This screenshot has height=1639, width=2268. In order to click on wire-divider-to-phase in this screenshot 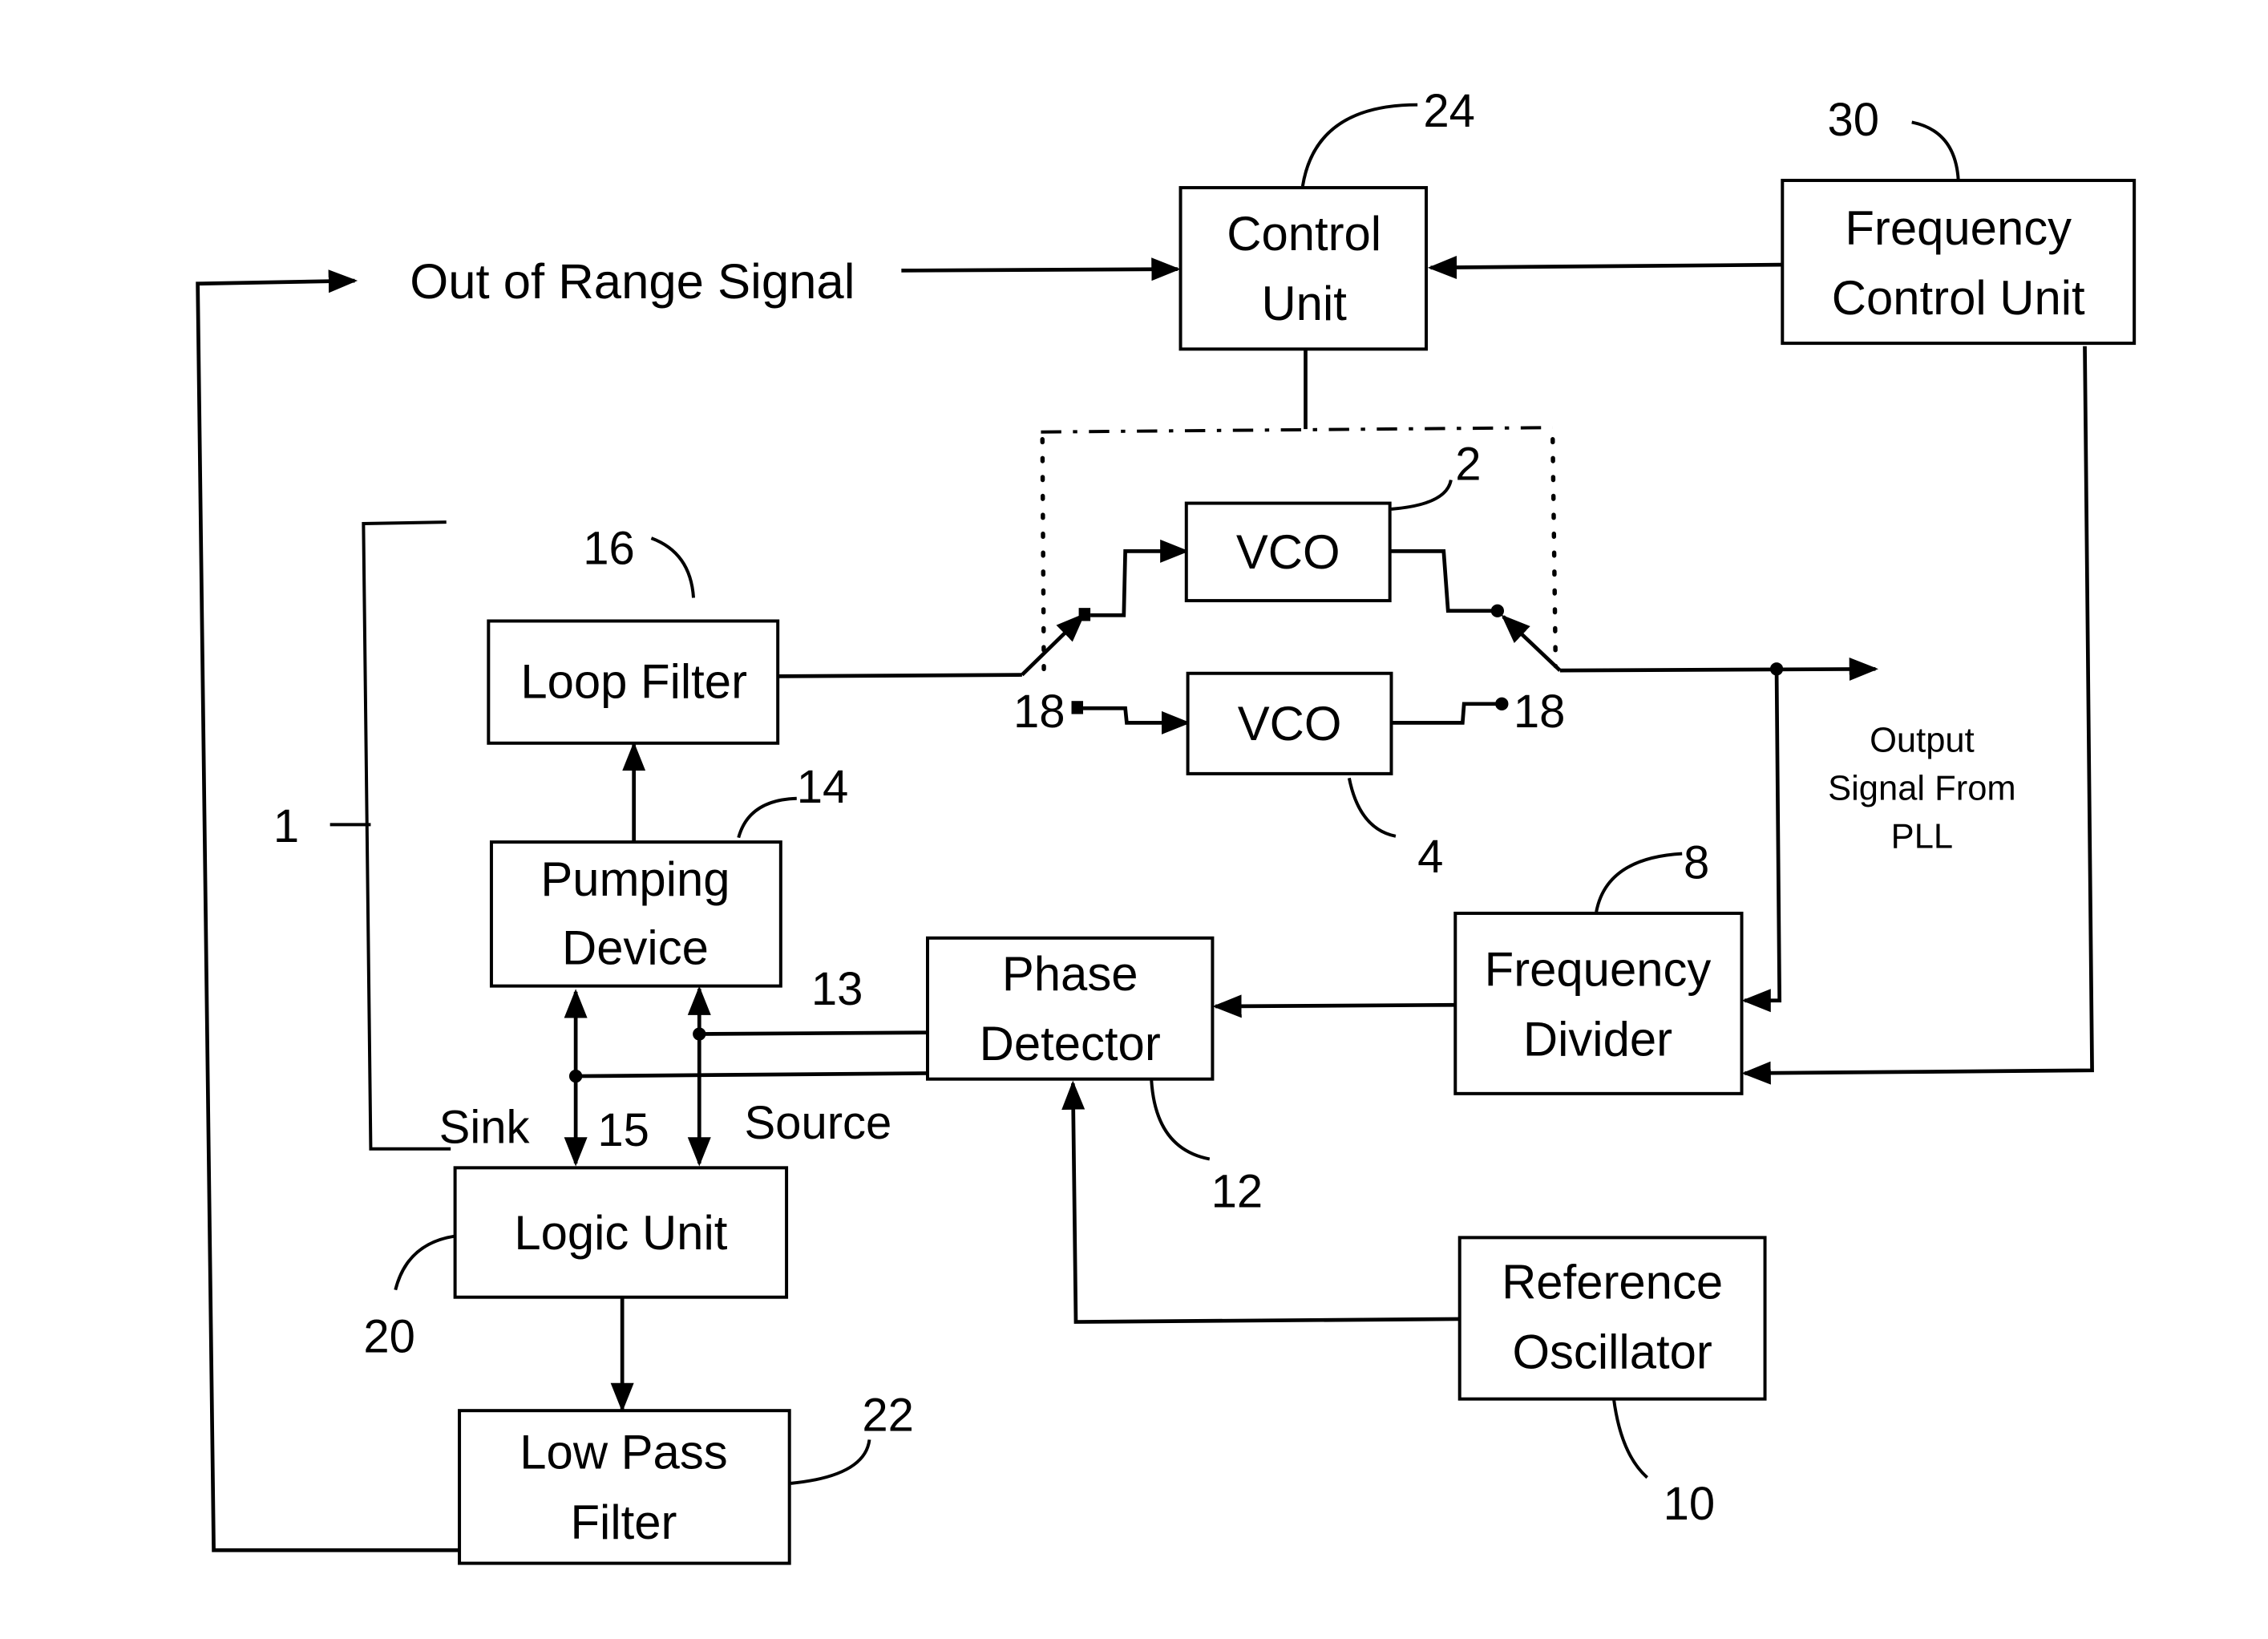, I will do `click(1334, 1006)`.